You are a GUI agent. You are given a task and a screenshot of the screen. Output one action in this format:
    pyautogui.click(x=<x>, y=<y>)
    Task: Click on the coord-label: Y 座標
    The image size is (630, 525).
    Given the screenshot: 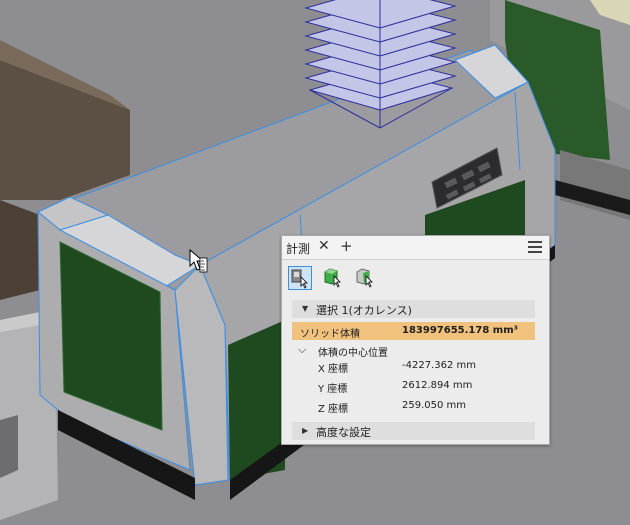 What is the action you would take?
    pyautogui.click(x=333, y=389)
    